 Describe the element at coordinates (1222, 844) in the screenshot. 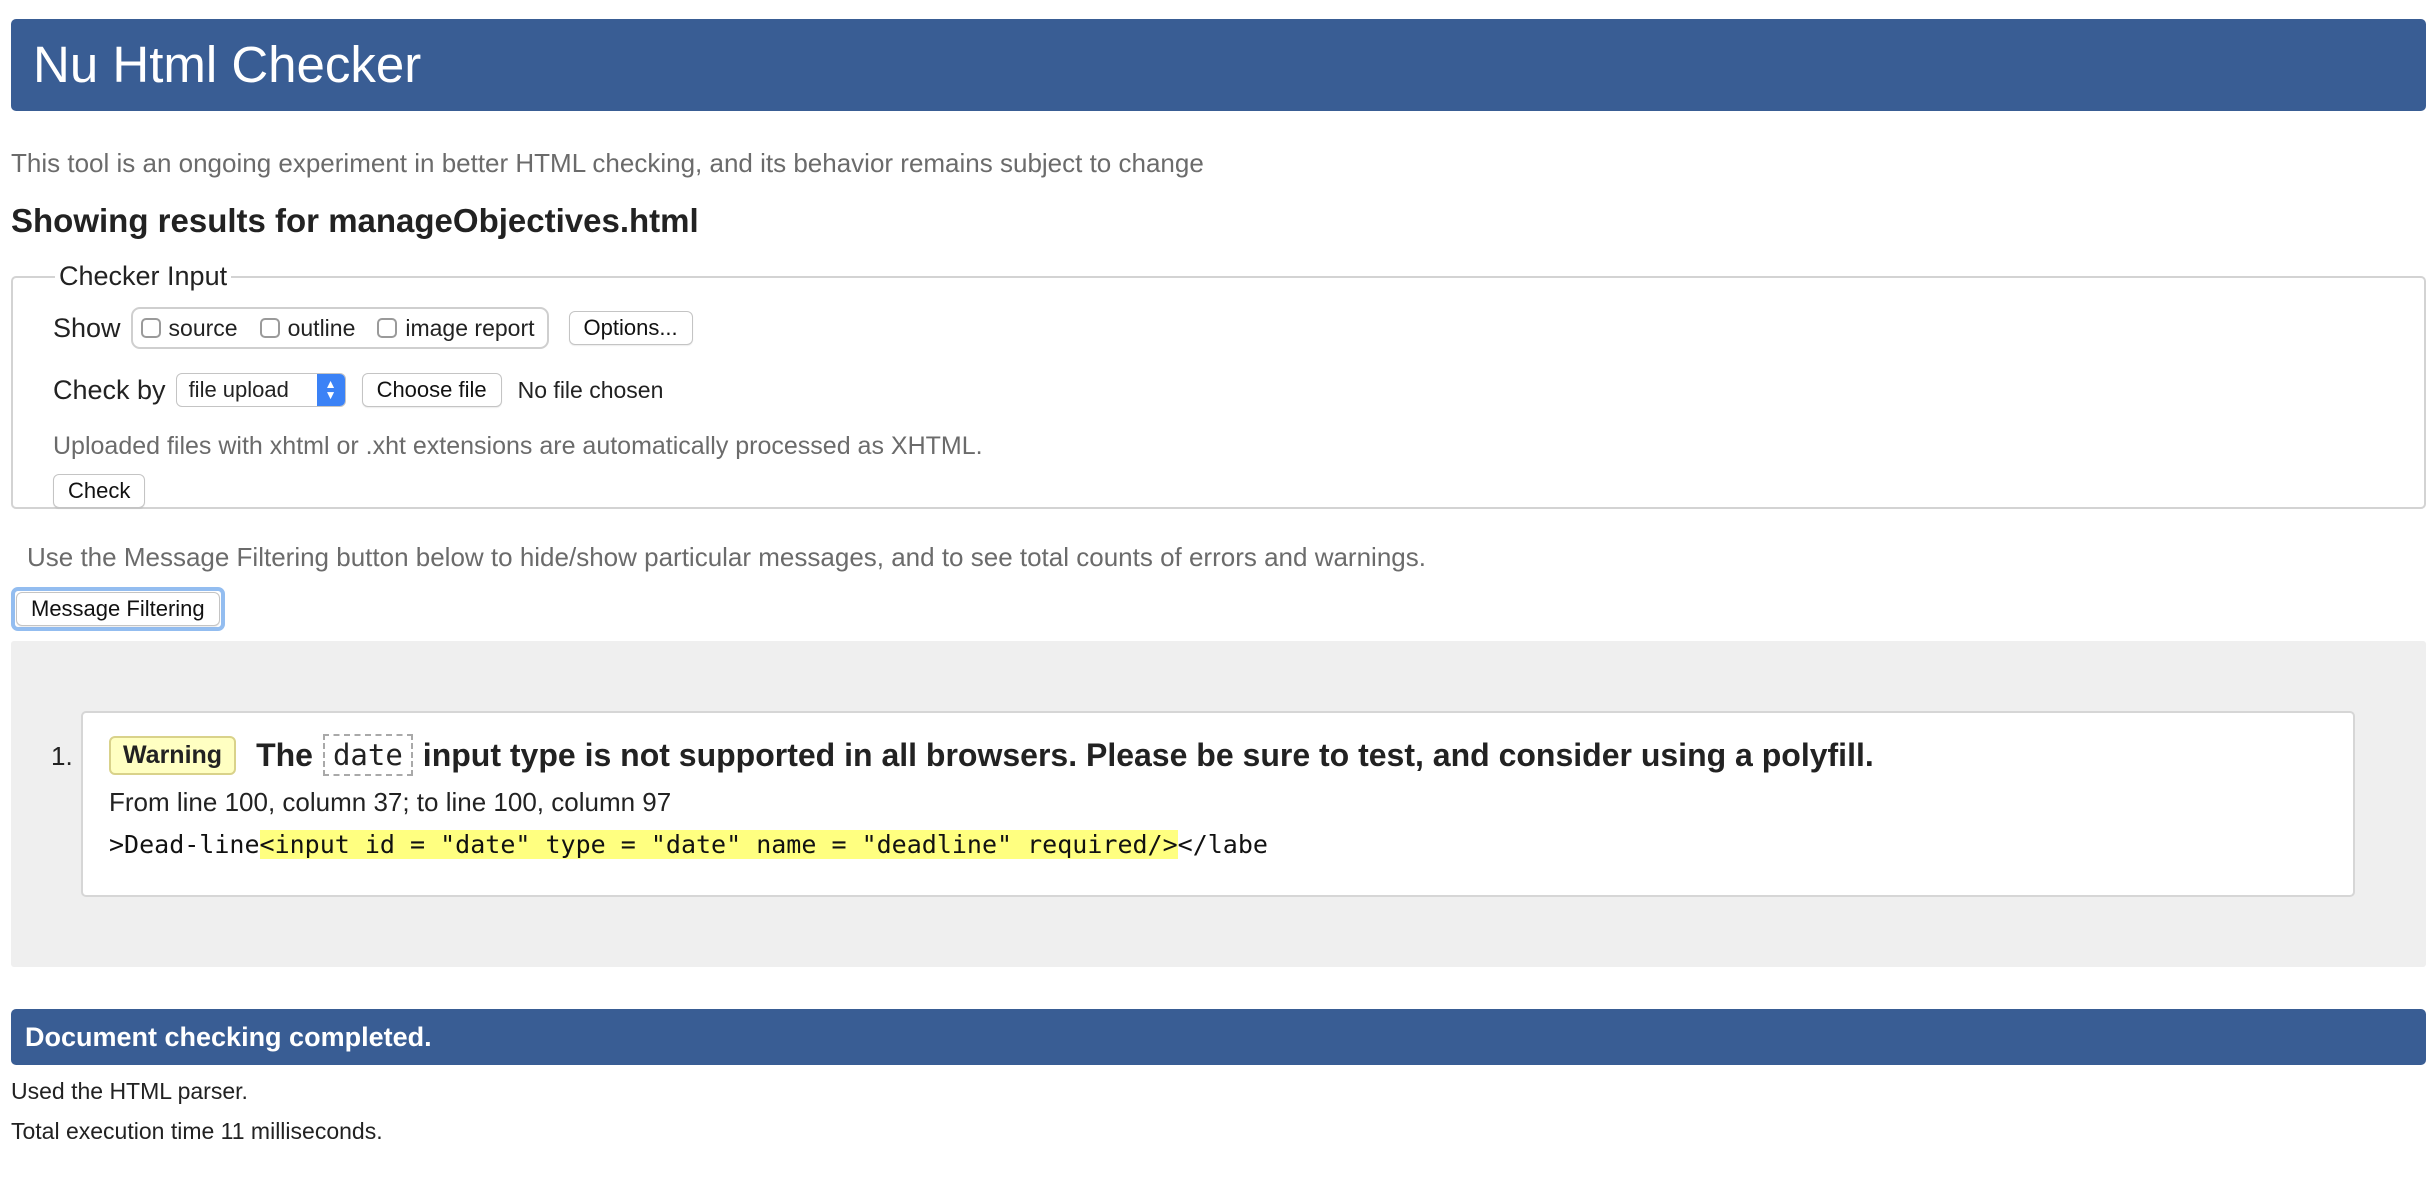

I see `extract-after: </labe` at that location.